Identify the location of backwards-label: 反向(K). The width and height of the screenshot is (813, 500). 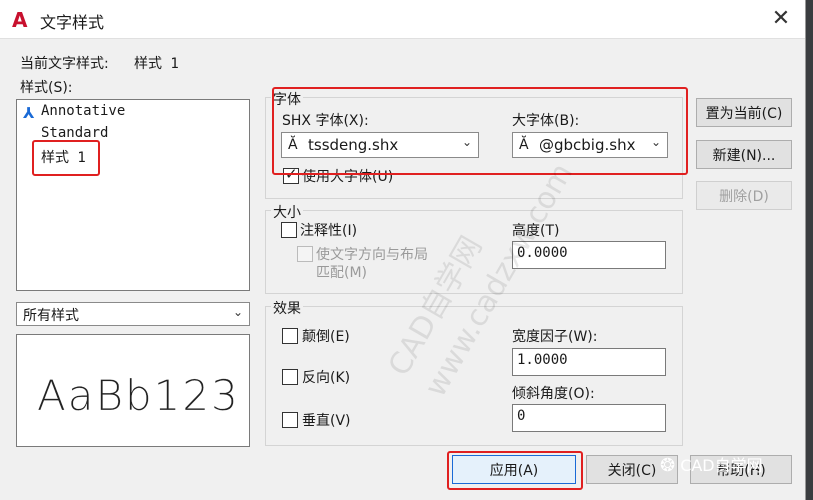
(326, 378).